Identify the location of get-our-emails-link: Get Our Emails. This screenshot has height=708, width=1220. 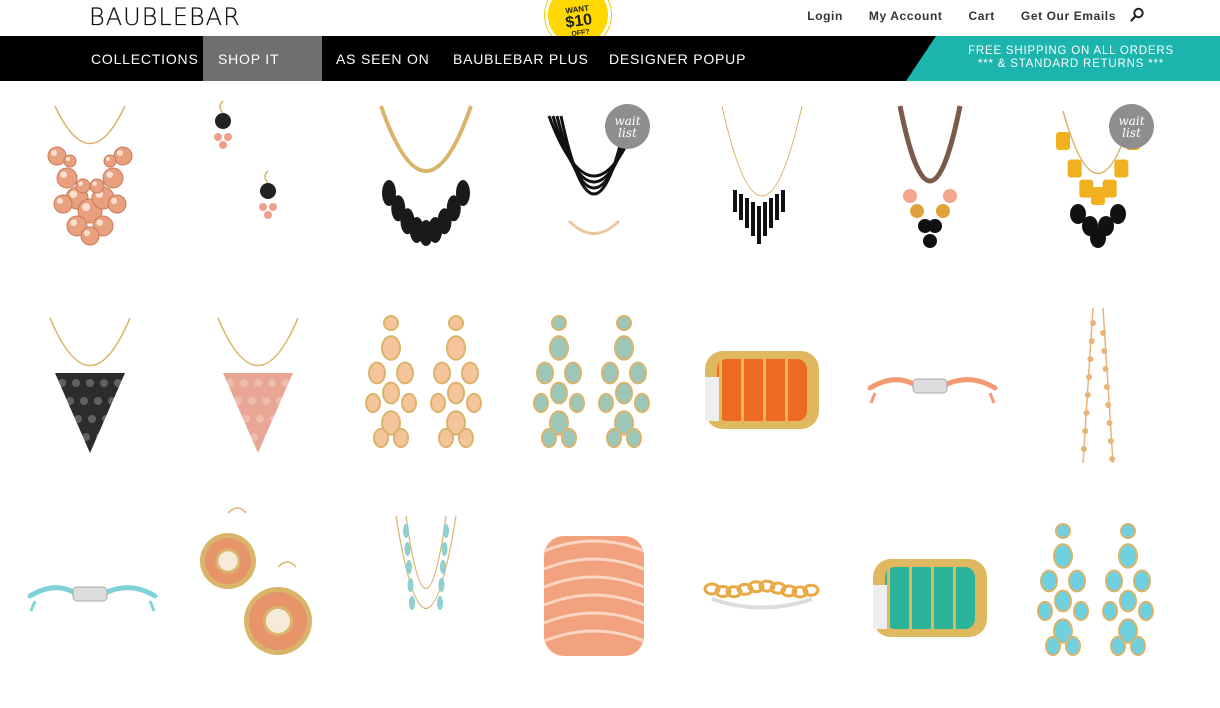
(1068, 16).